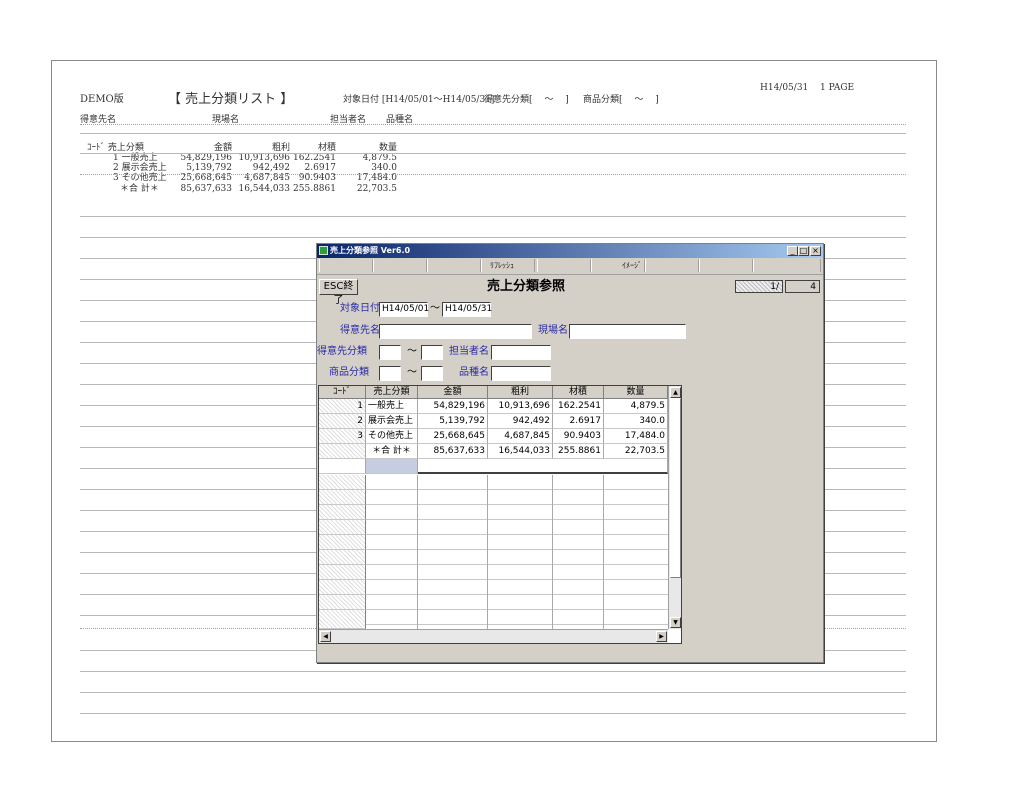  What do you see at coordinates (404, 309) in the screenshot?
I see `date-from-input: H14/05/01` at bounding box center [404, 309].